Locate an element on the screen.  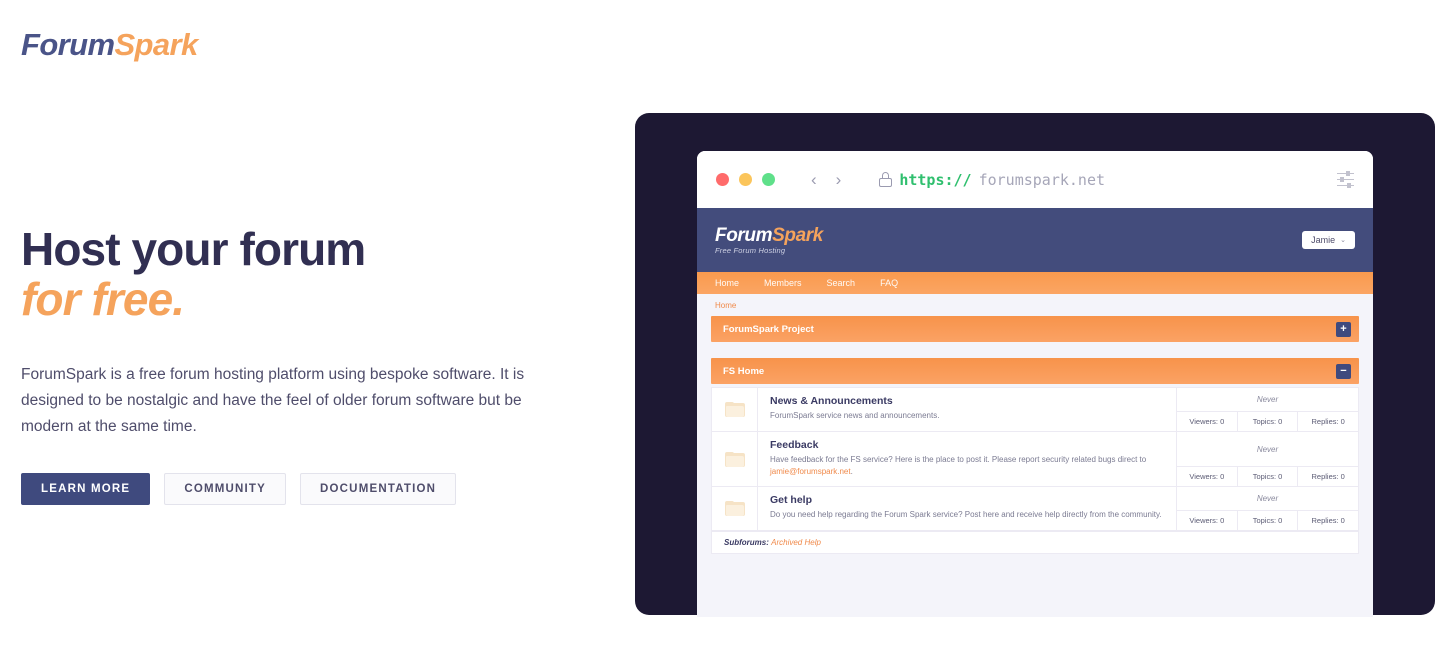
nav-item-members: Members is located at coordinates (783, 283).